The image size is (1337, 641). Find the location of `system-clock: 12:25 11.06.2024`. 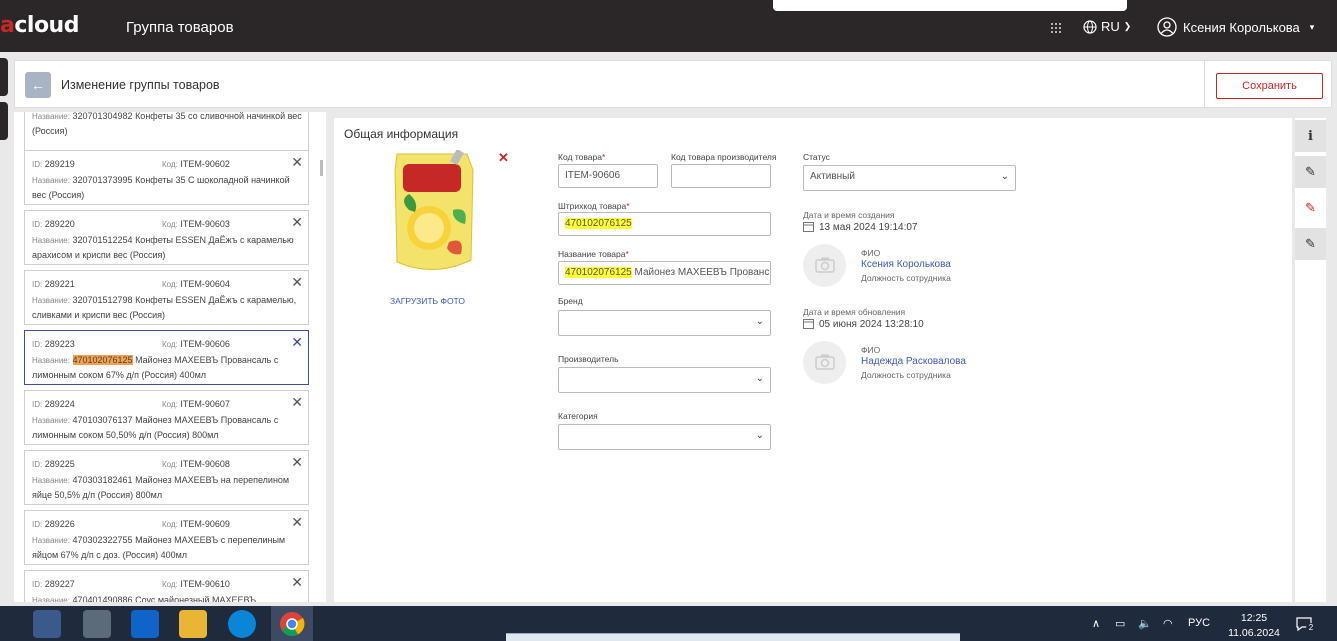

system-clock: 12:25 11.06.2024 is located at coordinates (1254, 626).